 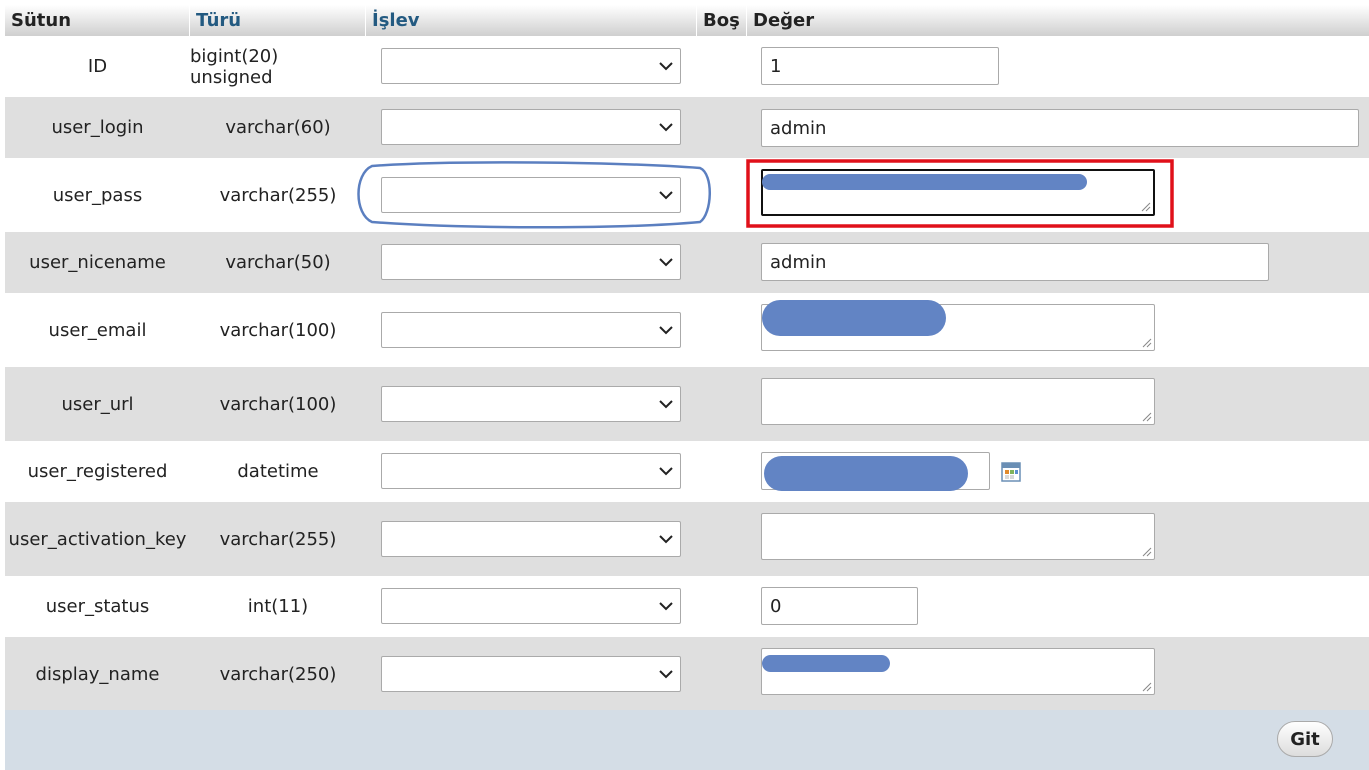 I want to click on column-name: user_email, so click(x=97, y=330).